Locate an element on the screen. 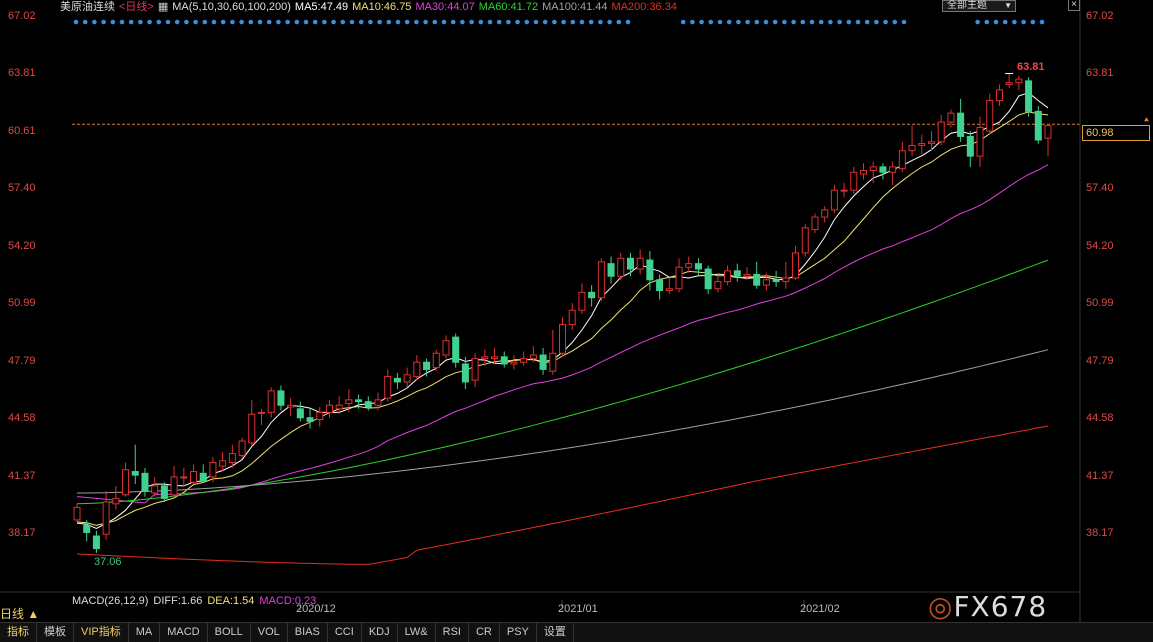 This screenshot has height=642, width=1153. macd-dea: DEA:1.54 is located at coordinates (231, 601).